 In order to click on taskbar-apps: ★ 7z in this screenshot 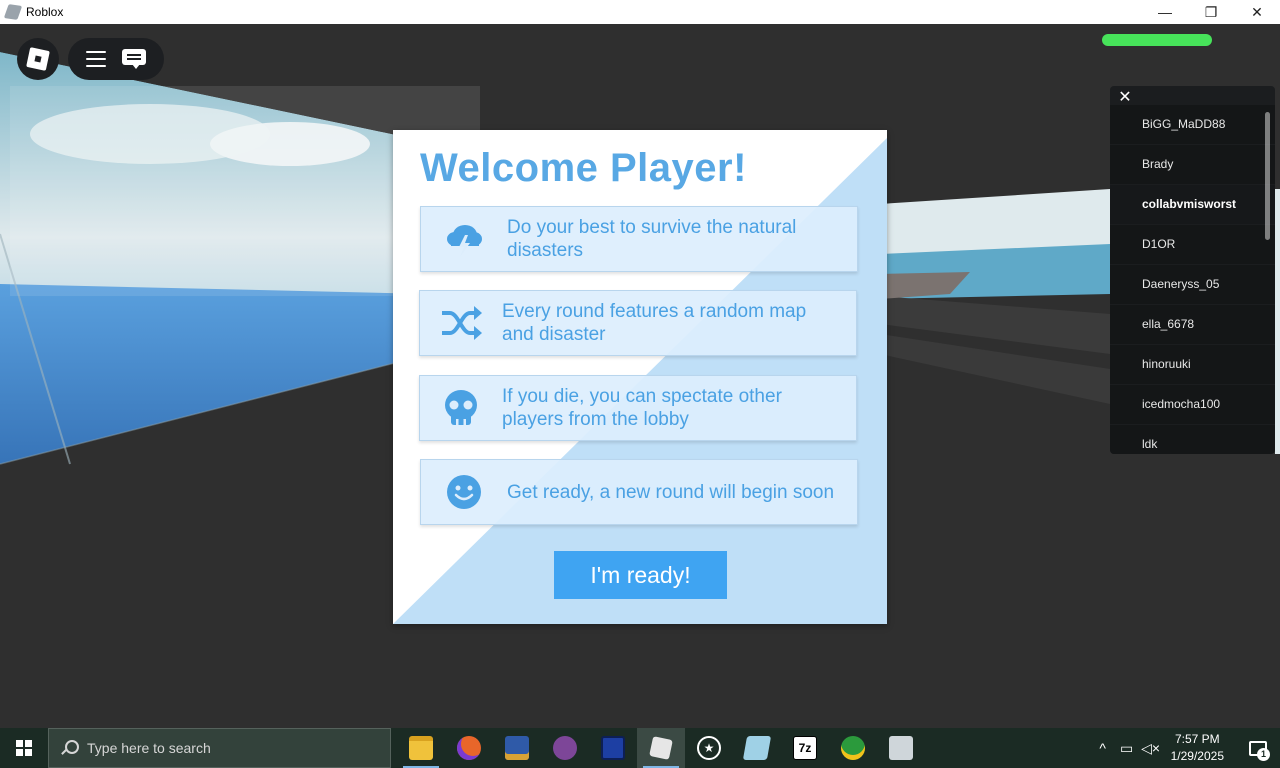, I will do `click(661, 748)`.